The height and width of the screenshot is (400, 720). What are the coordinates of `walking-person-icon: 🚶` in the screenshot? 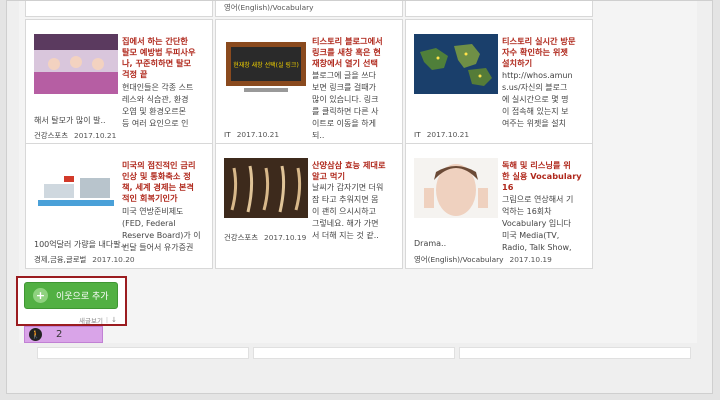 It's located at (35, 334).